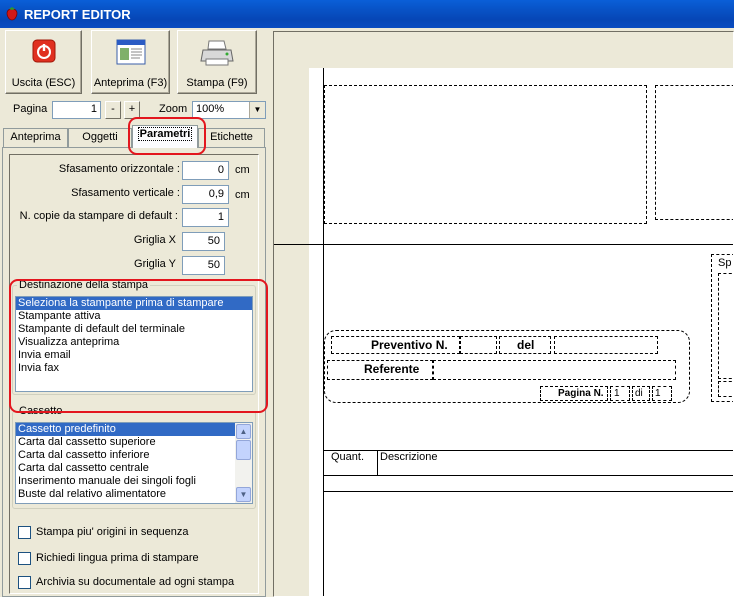 This screenshot has width=734, height=597. Describe the element at coordinates (12, 14) in the screenshot. I see `strawberry-icon` at that location.